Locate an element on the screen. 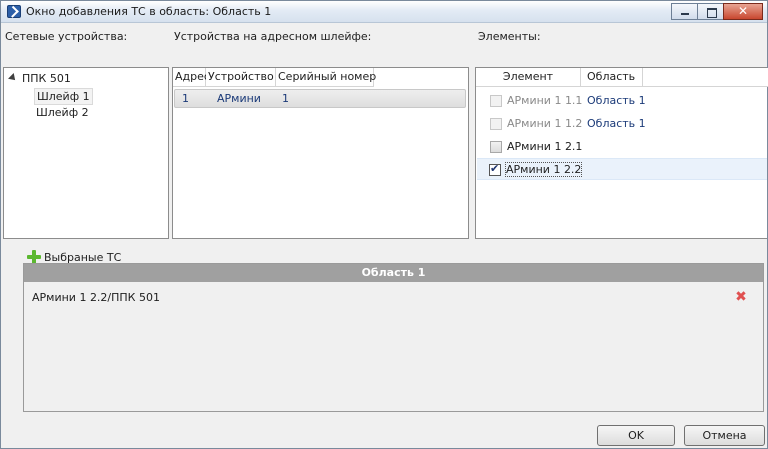 The image size is (768, 449). element-name: АРмини 1 1.1 is located at coordinates (545, 100).